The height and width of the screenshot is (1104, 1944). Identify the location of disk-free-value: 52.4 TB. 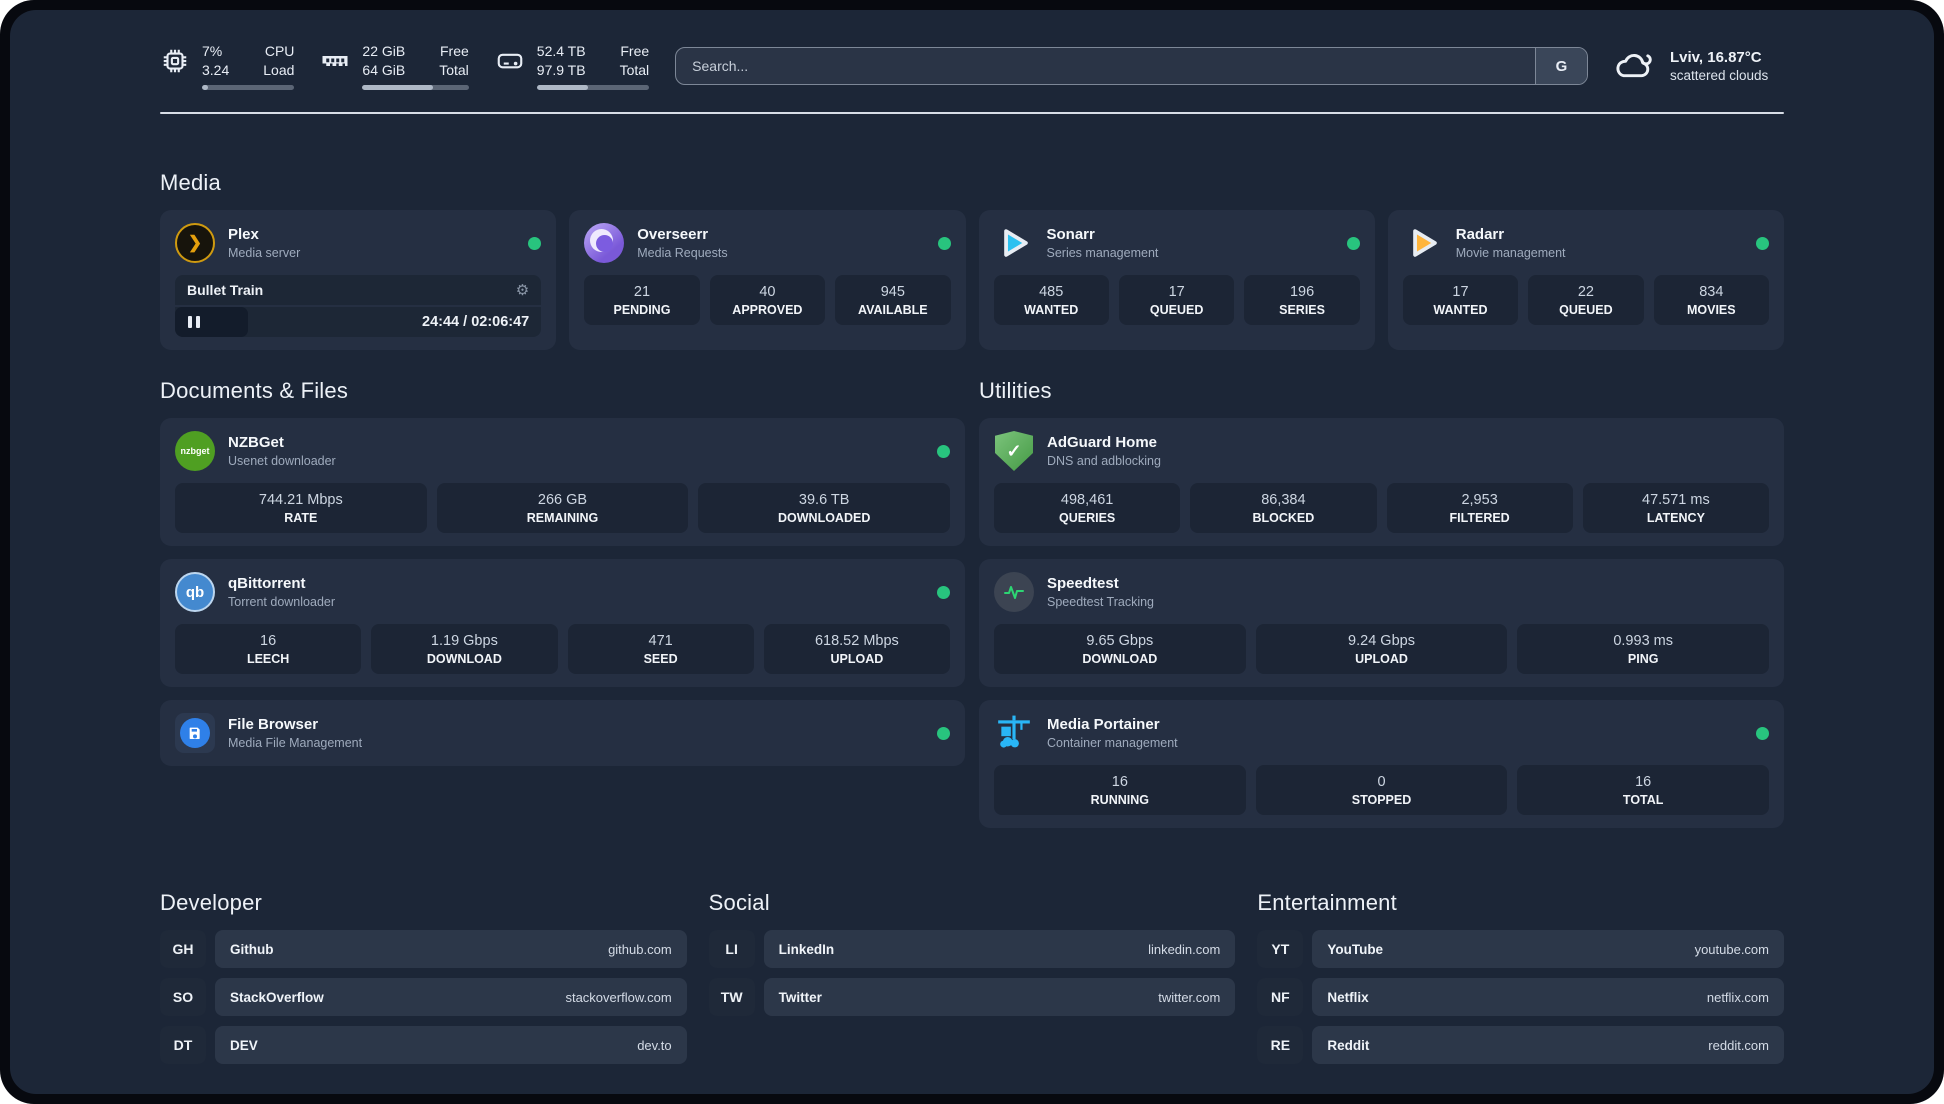
(561, 50).